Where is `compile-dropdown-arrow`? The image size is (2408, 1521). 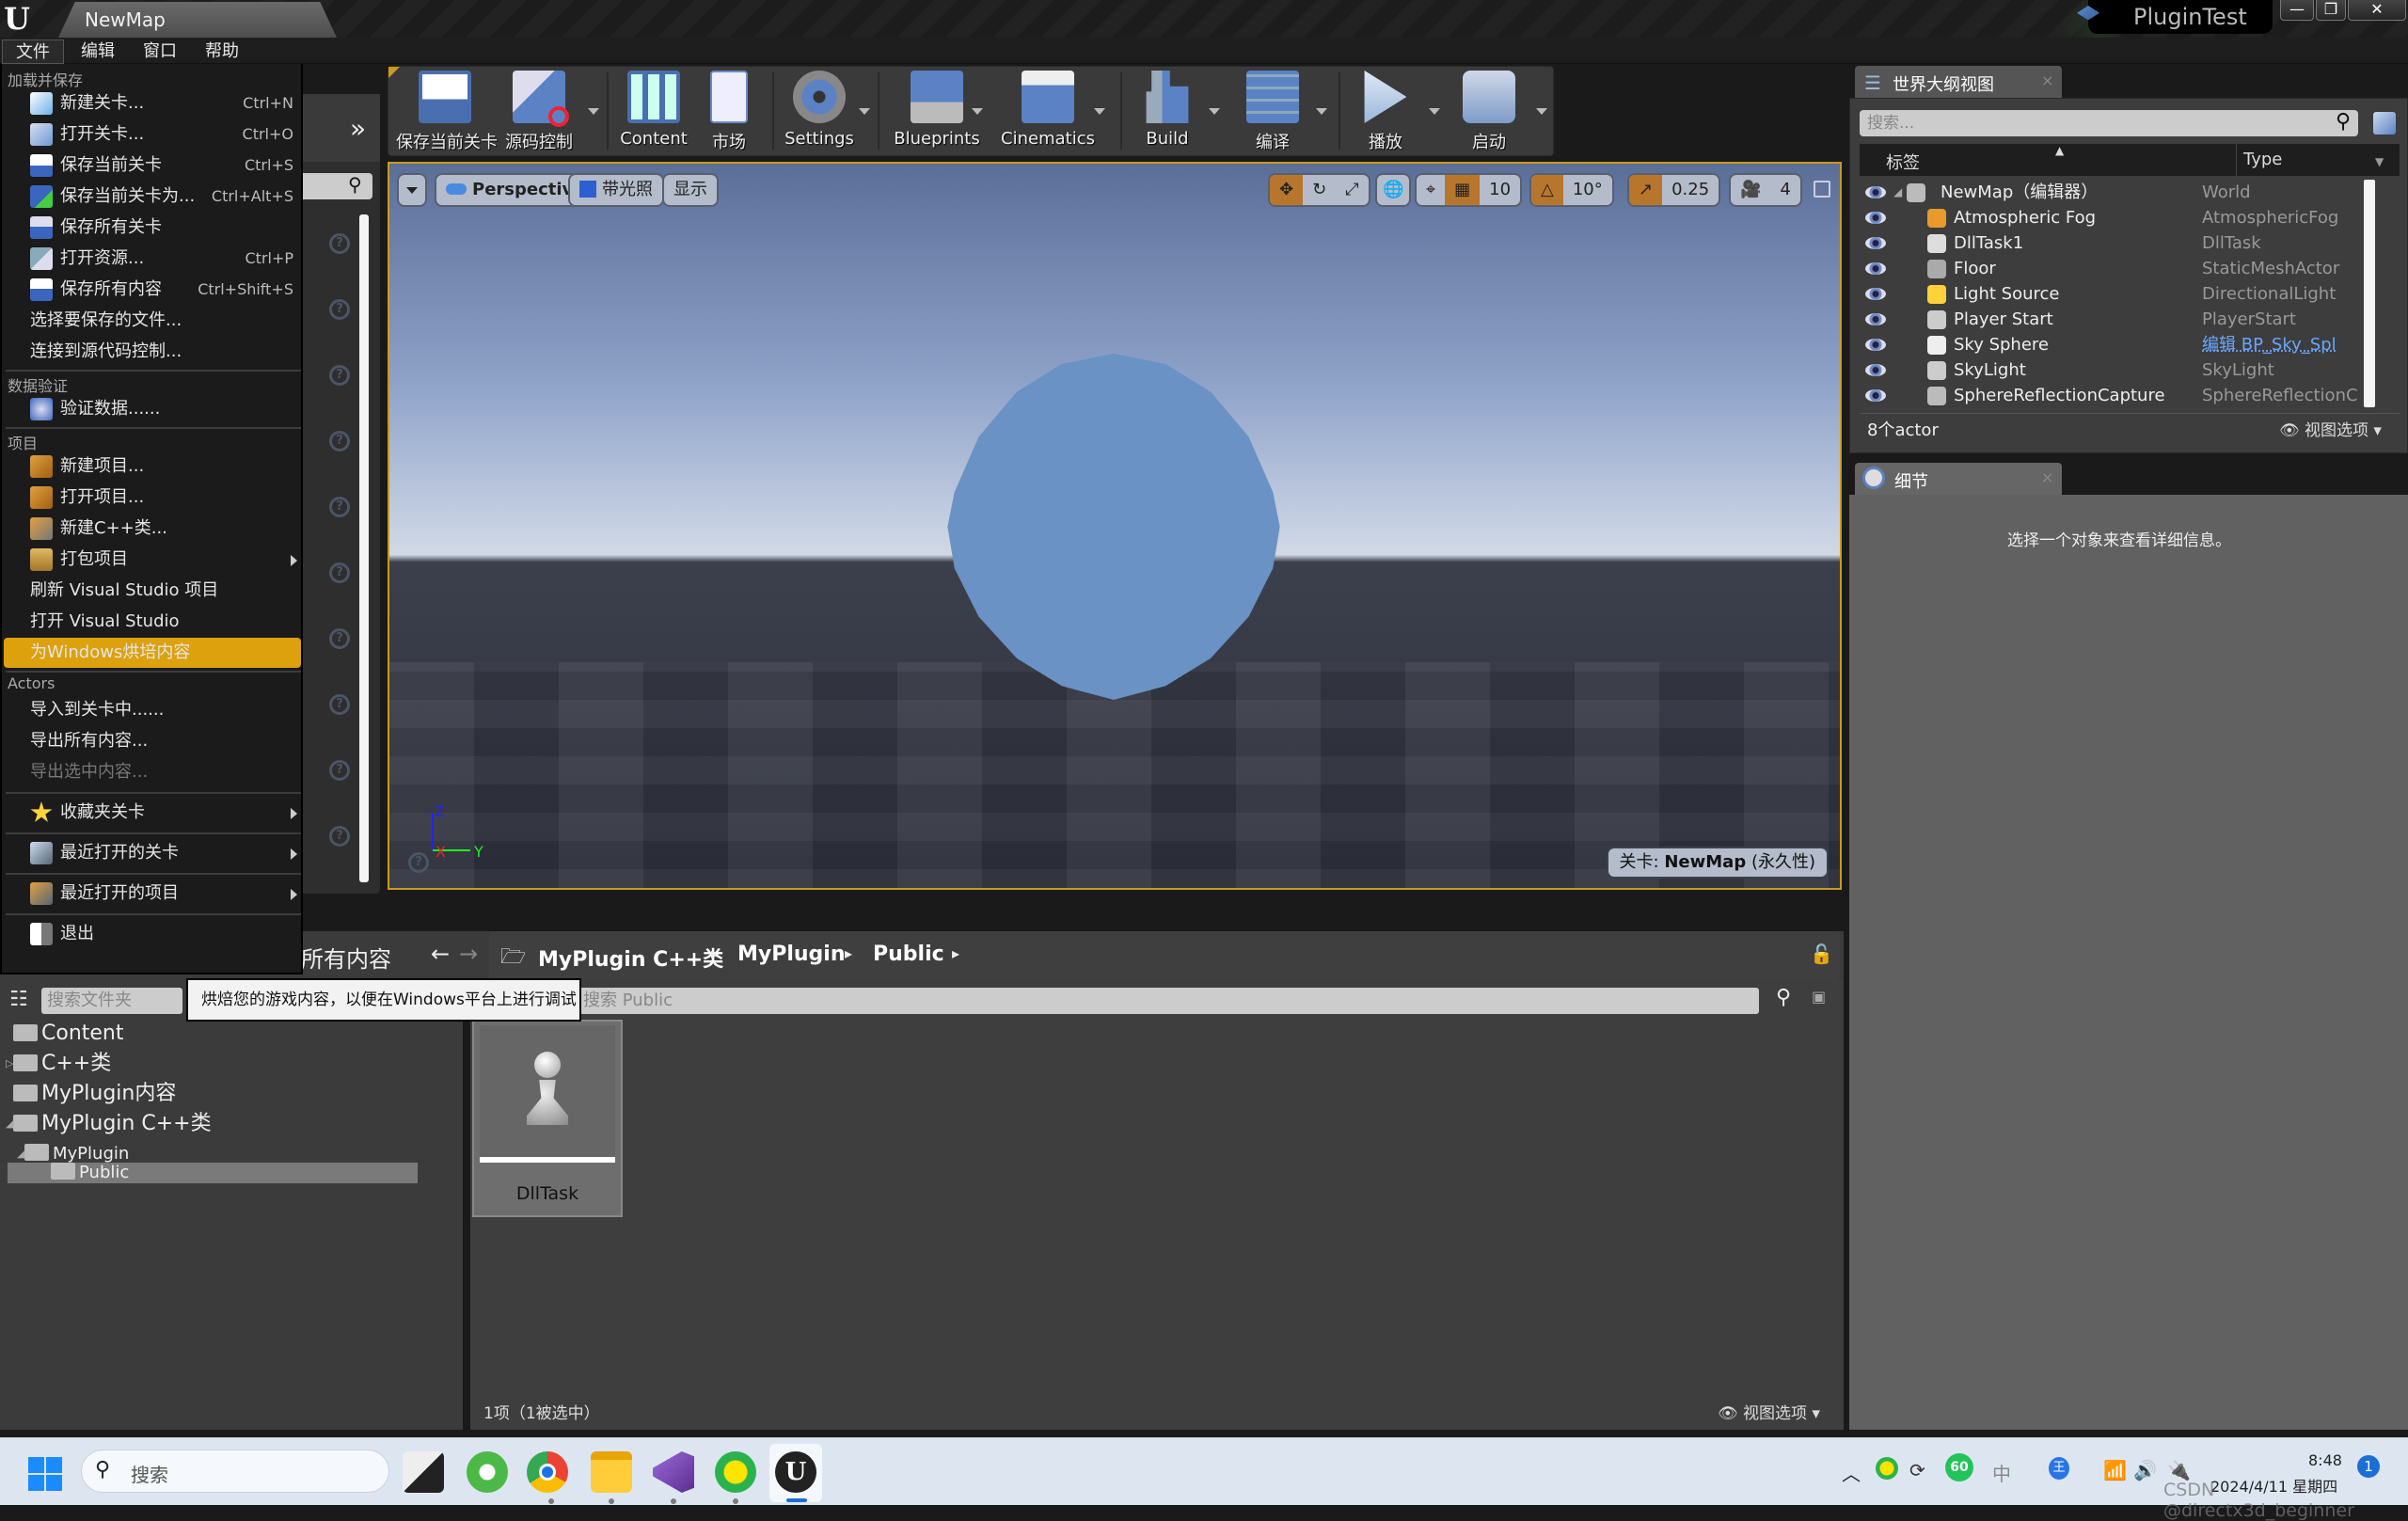
compile-dropdown-arrow is located at coordinates (1321, 111).